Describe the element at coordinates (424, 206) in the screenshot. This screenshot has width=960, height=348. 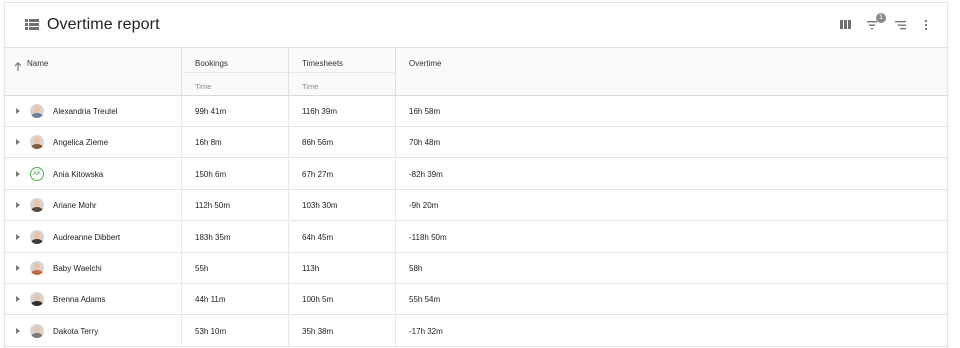
I see `overtime-cell: -9h 20m` at that location.